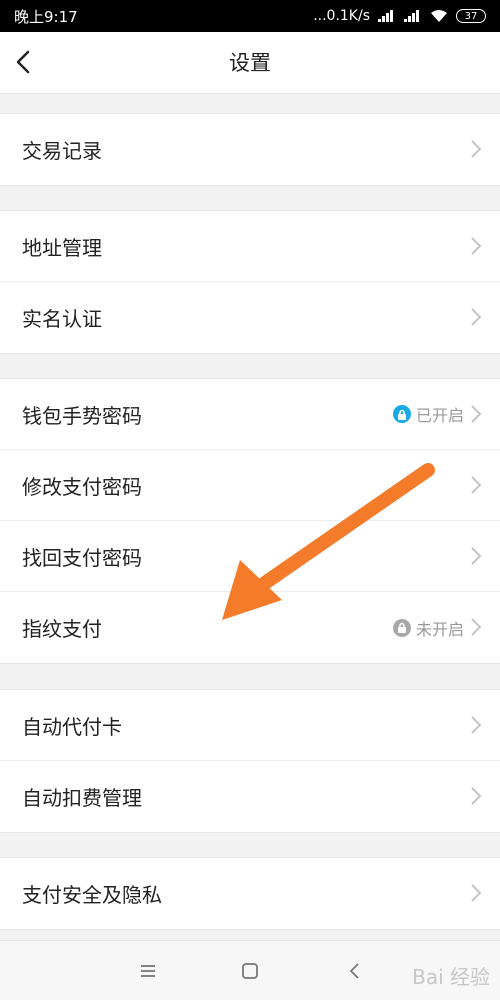 The width and height of the screenshot is (500, 1000). Describe the element at coordinates (387, 16) in the screenshot. I see `signal-icon` at that location.